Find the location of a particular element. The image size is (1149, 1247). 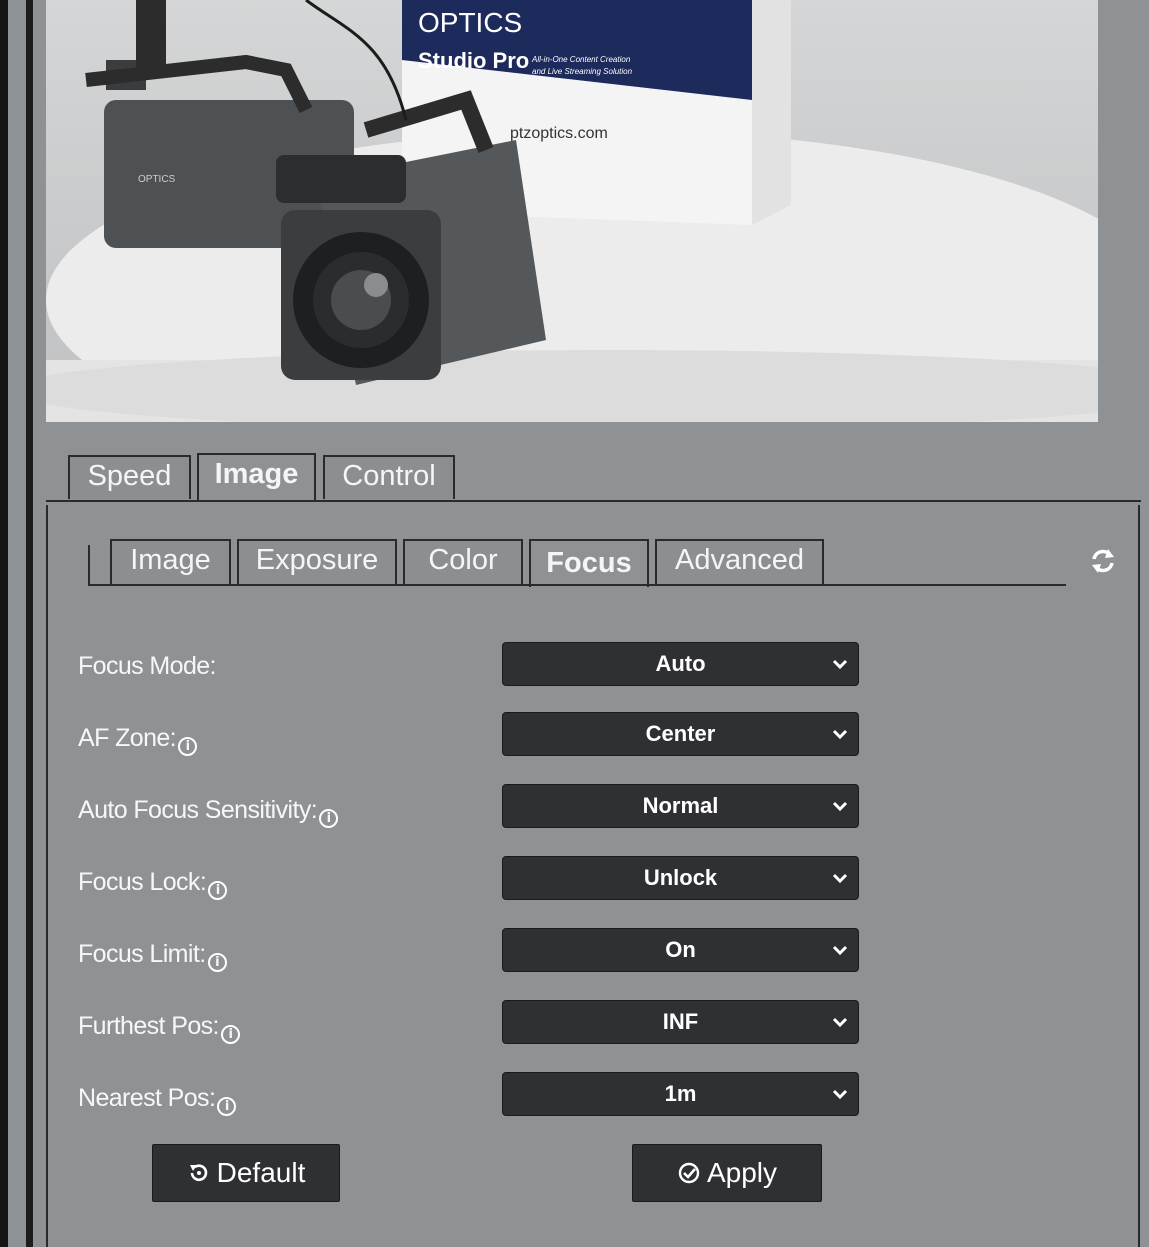

refresh-icon is located at coordinates (1103, 561).